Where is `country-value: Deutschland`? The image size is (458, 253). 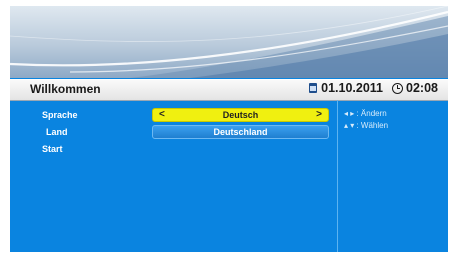 country-value: Deutschland is located at coordinates (240, 132).